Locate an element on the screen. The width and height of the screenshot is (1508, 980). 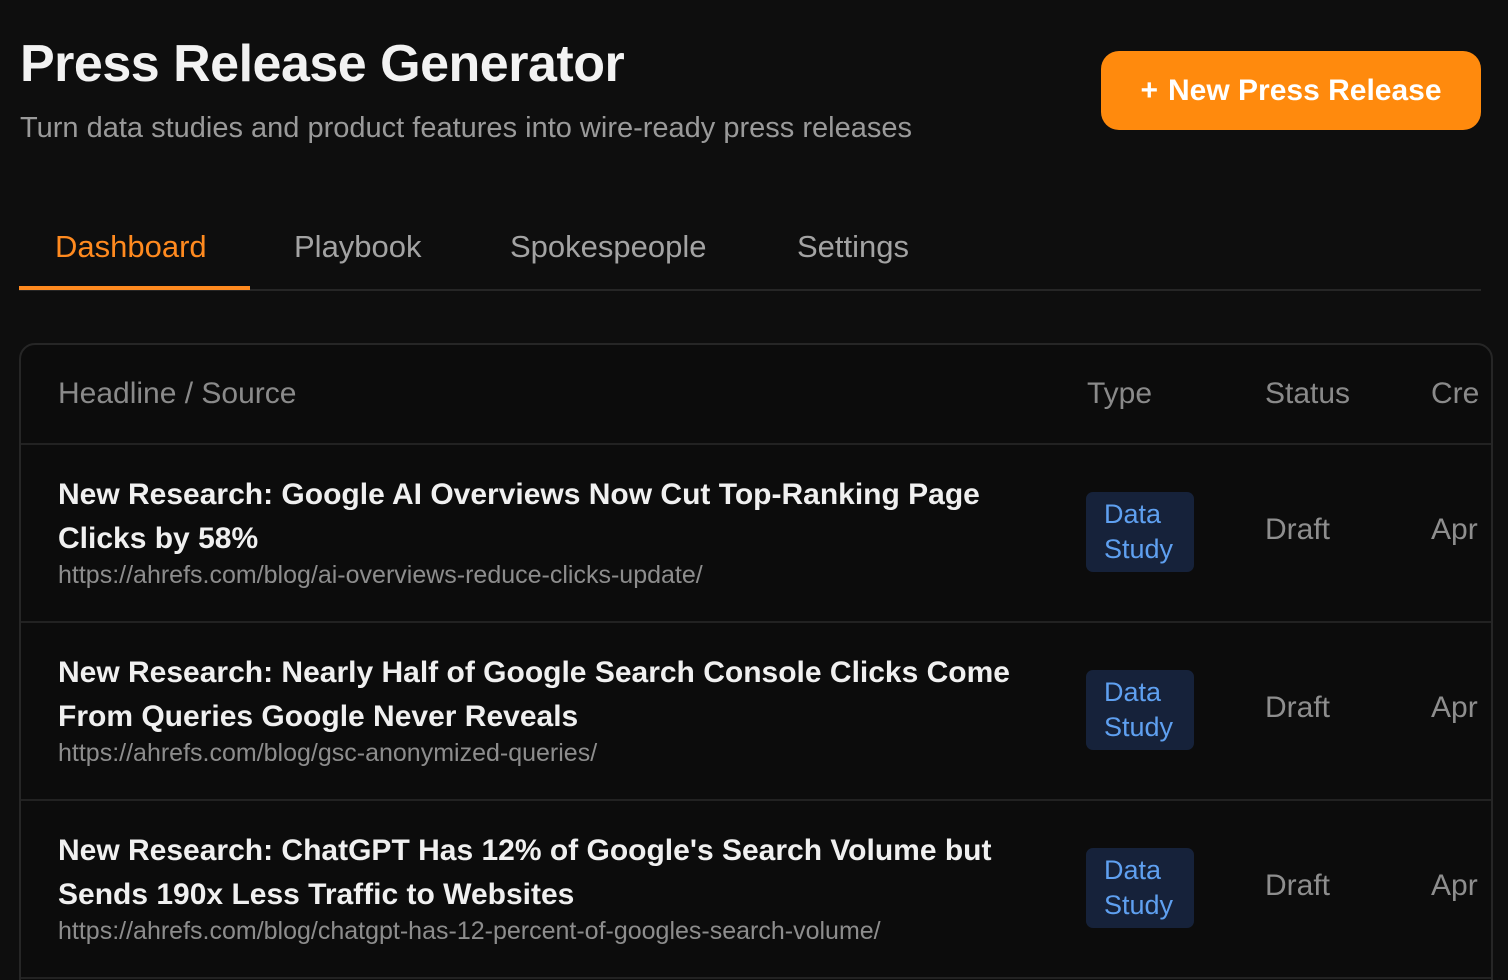
tab-dashboard: Dashboard is located at coordinates (134, 248).